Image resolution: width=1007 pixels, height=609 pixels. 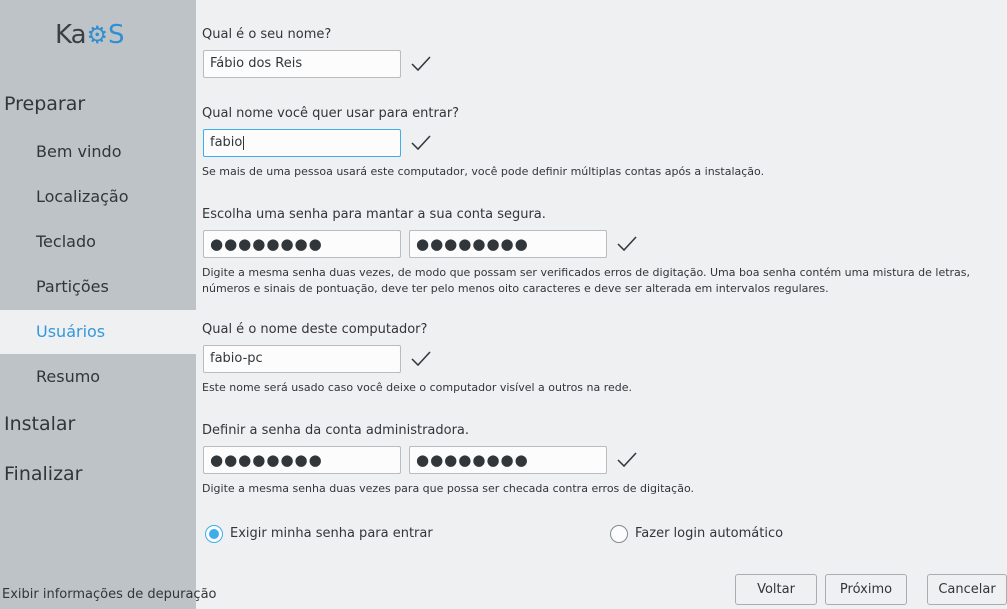 I want to click on step-users: Usuários, so click(x=98, y=332).